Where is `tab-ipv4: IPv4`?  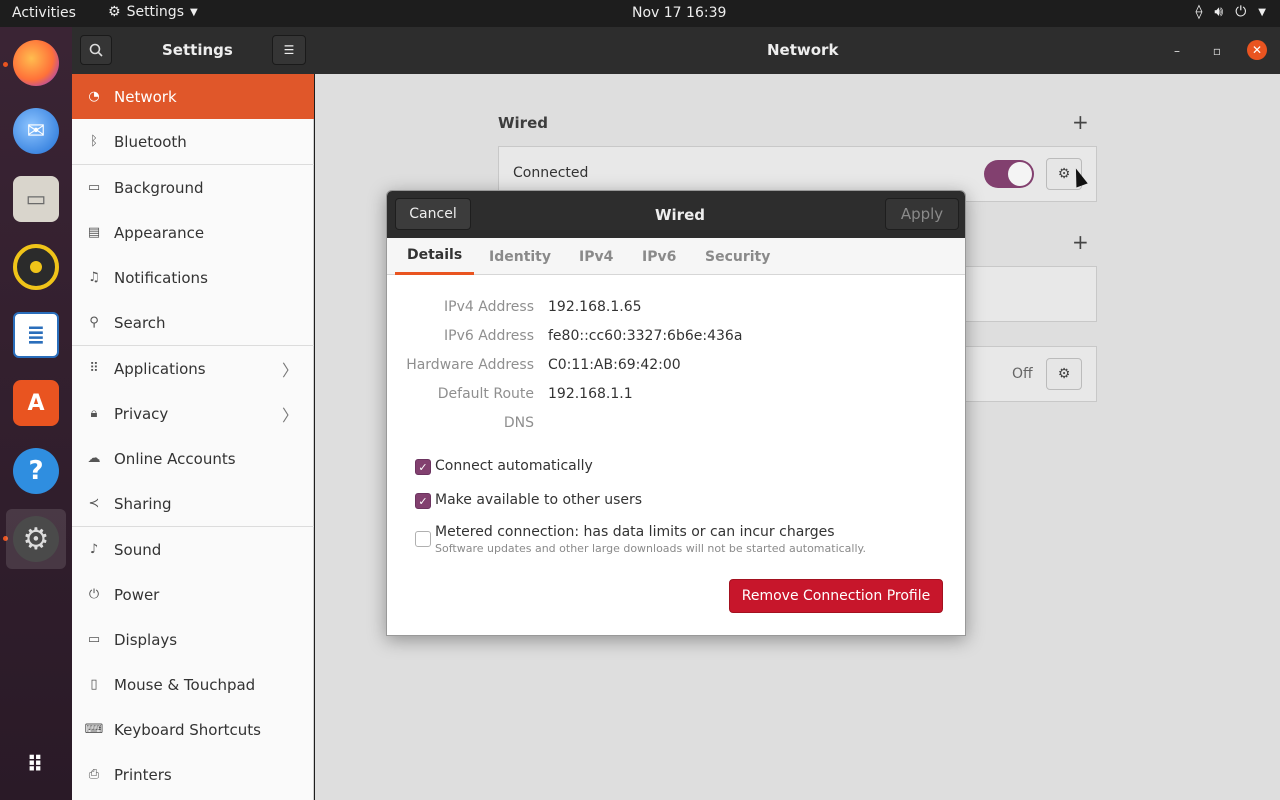
tab-ipv4: IPv4 is located at coordinates (596, 256).